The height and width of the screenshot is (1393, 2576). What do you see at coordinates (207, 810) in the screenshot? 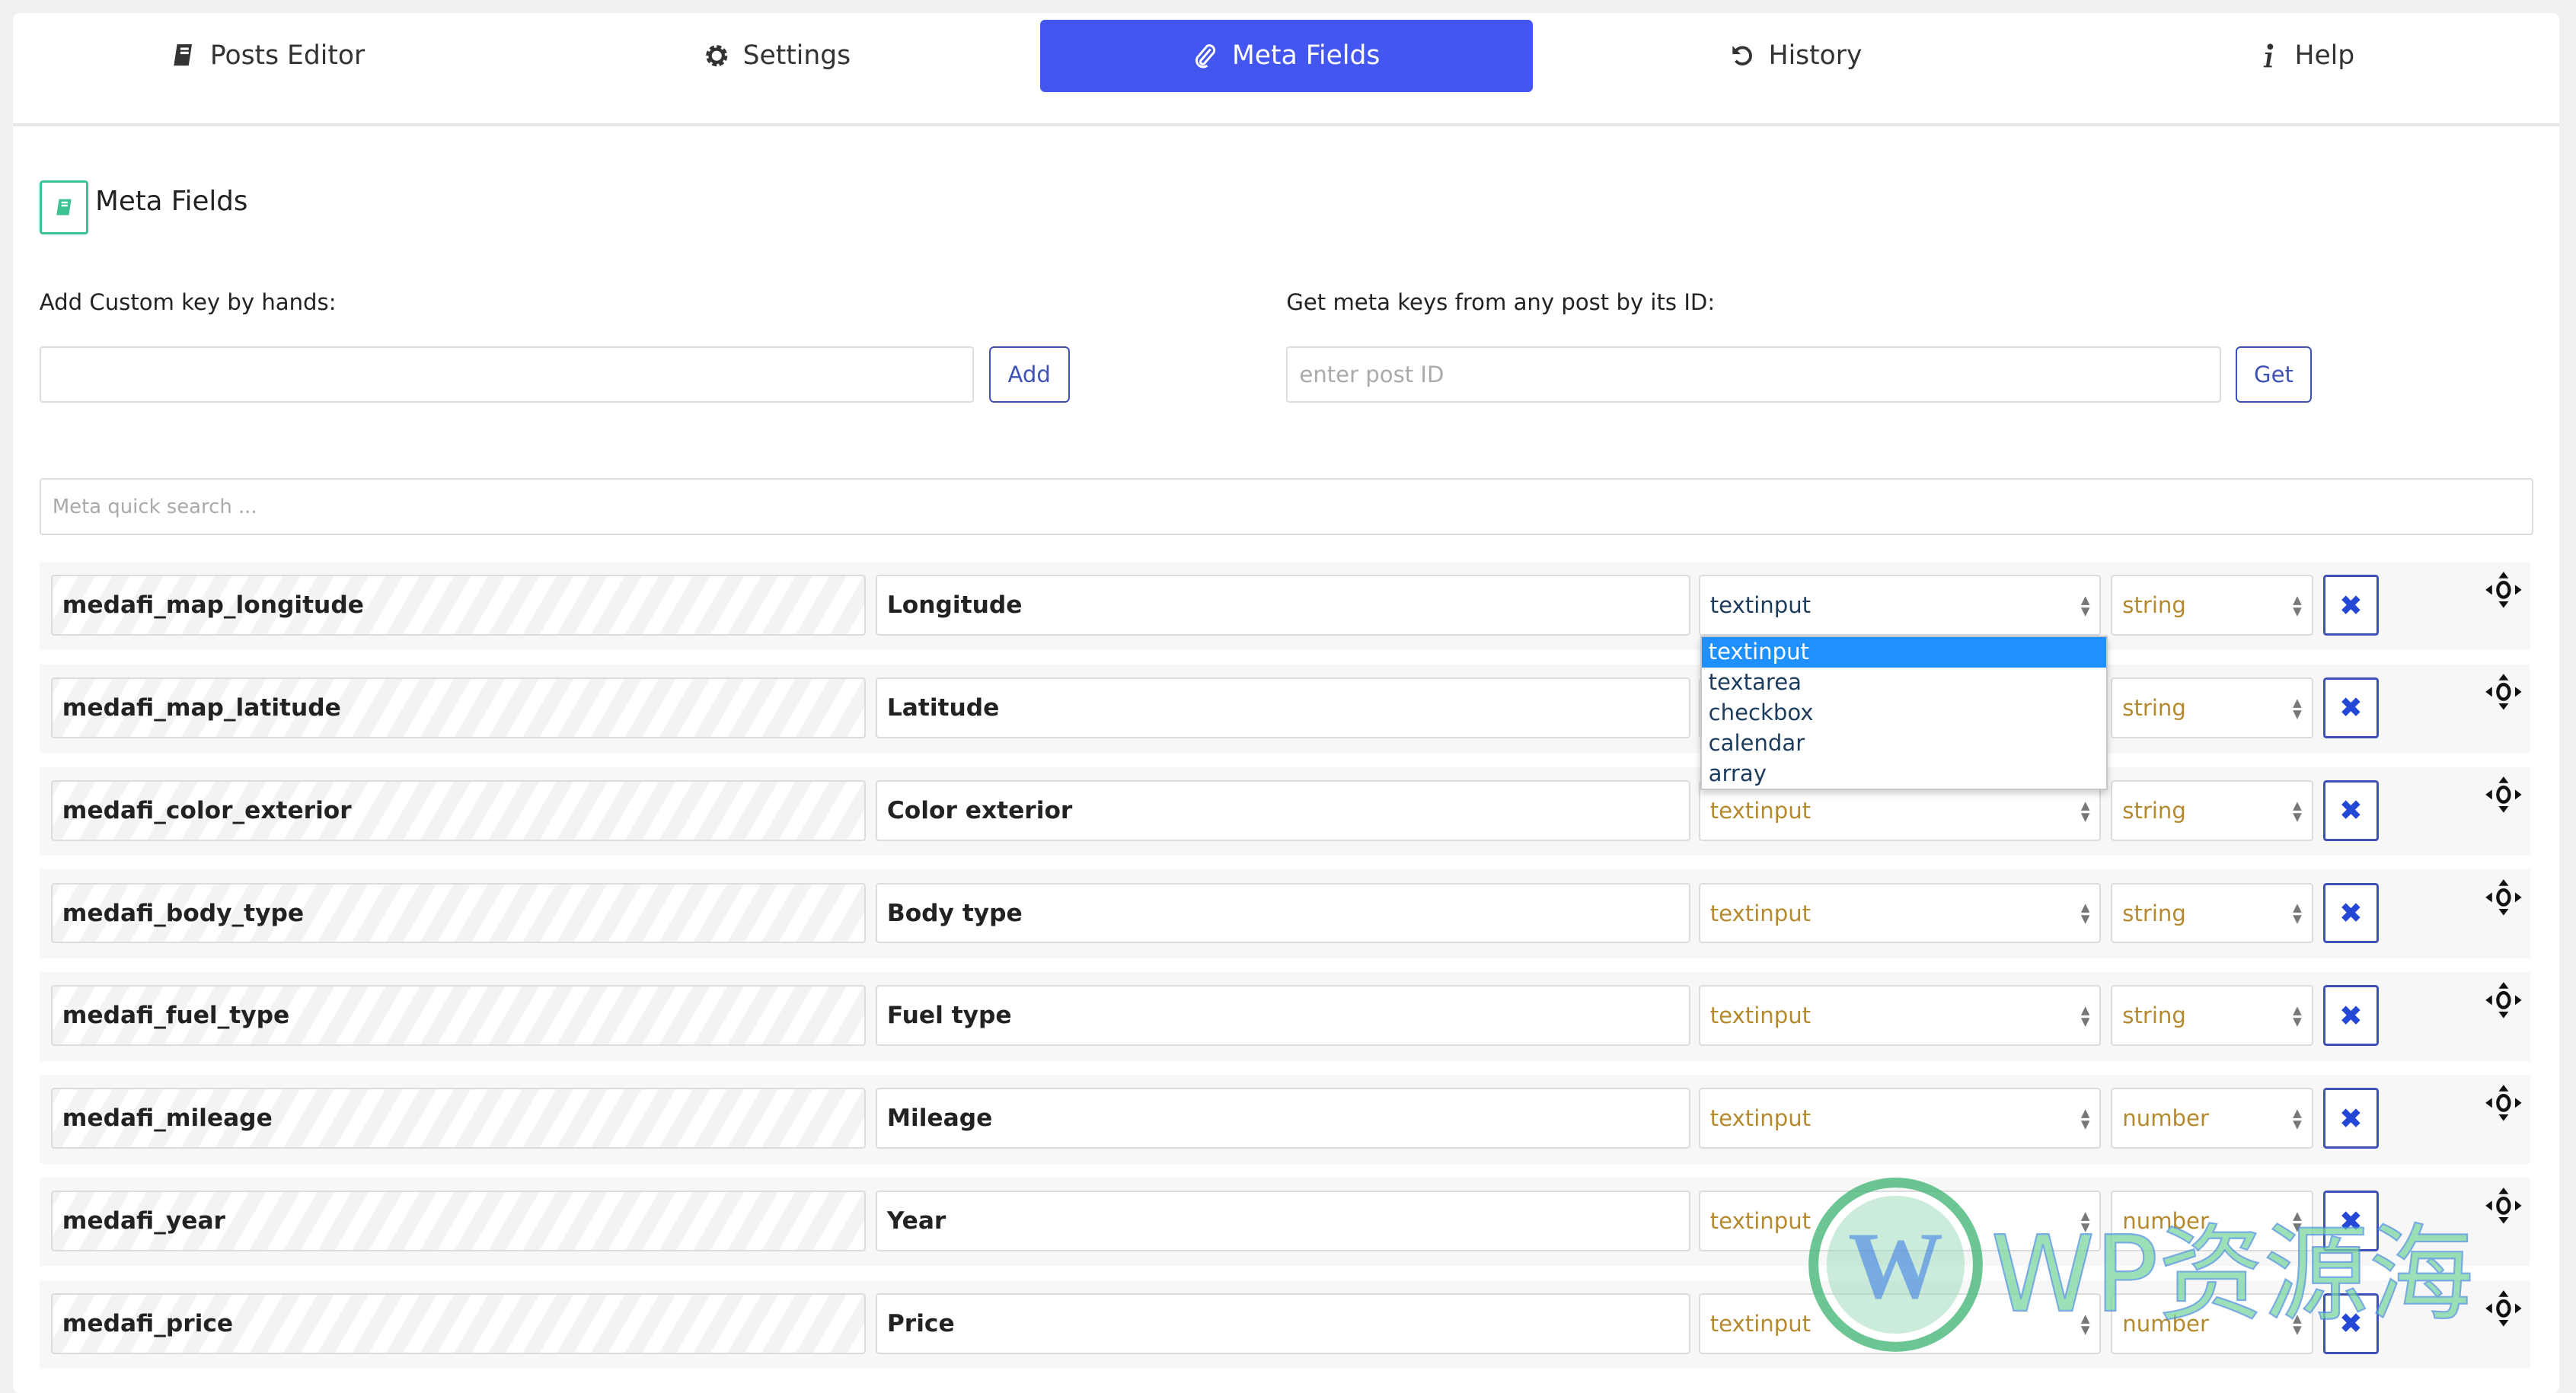
I see `meta-key-text: medafi_color_exterior` at bounding box center [207, 810].